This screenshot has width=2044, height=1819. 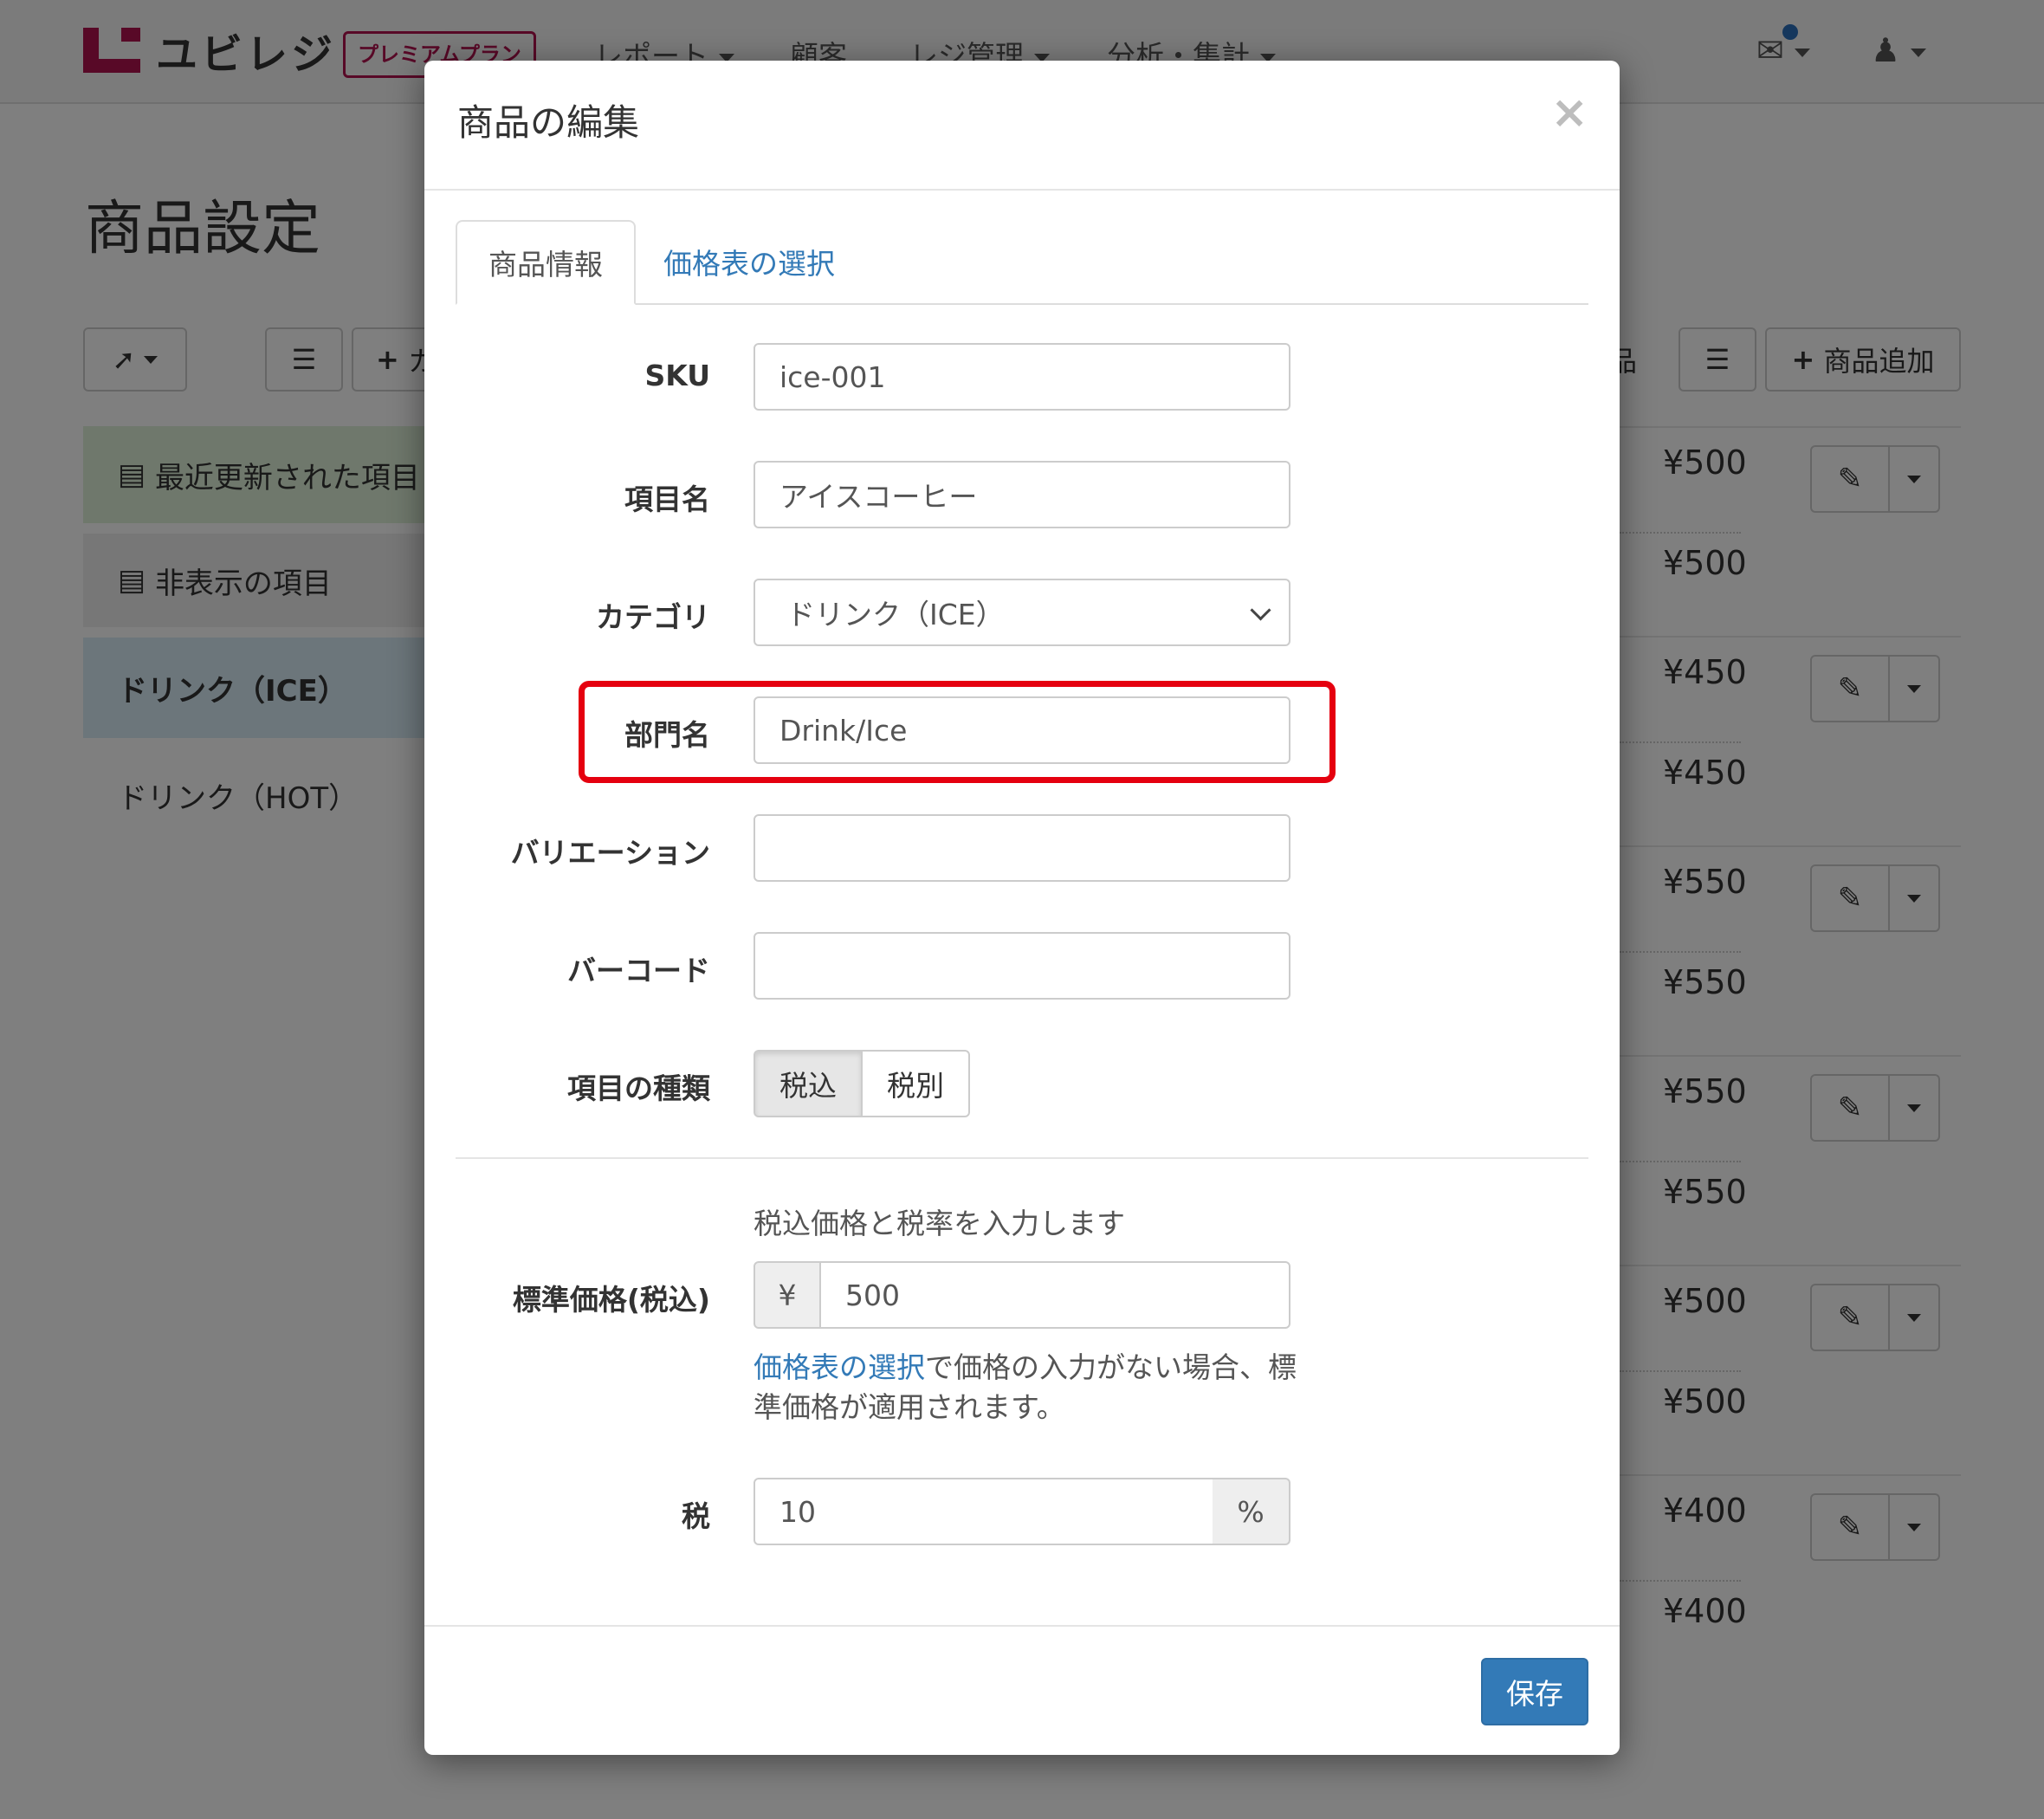 I want to click on yen-addon: ¥, so click(x=787, y=1295).